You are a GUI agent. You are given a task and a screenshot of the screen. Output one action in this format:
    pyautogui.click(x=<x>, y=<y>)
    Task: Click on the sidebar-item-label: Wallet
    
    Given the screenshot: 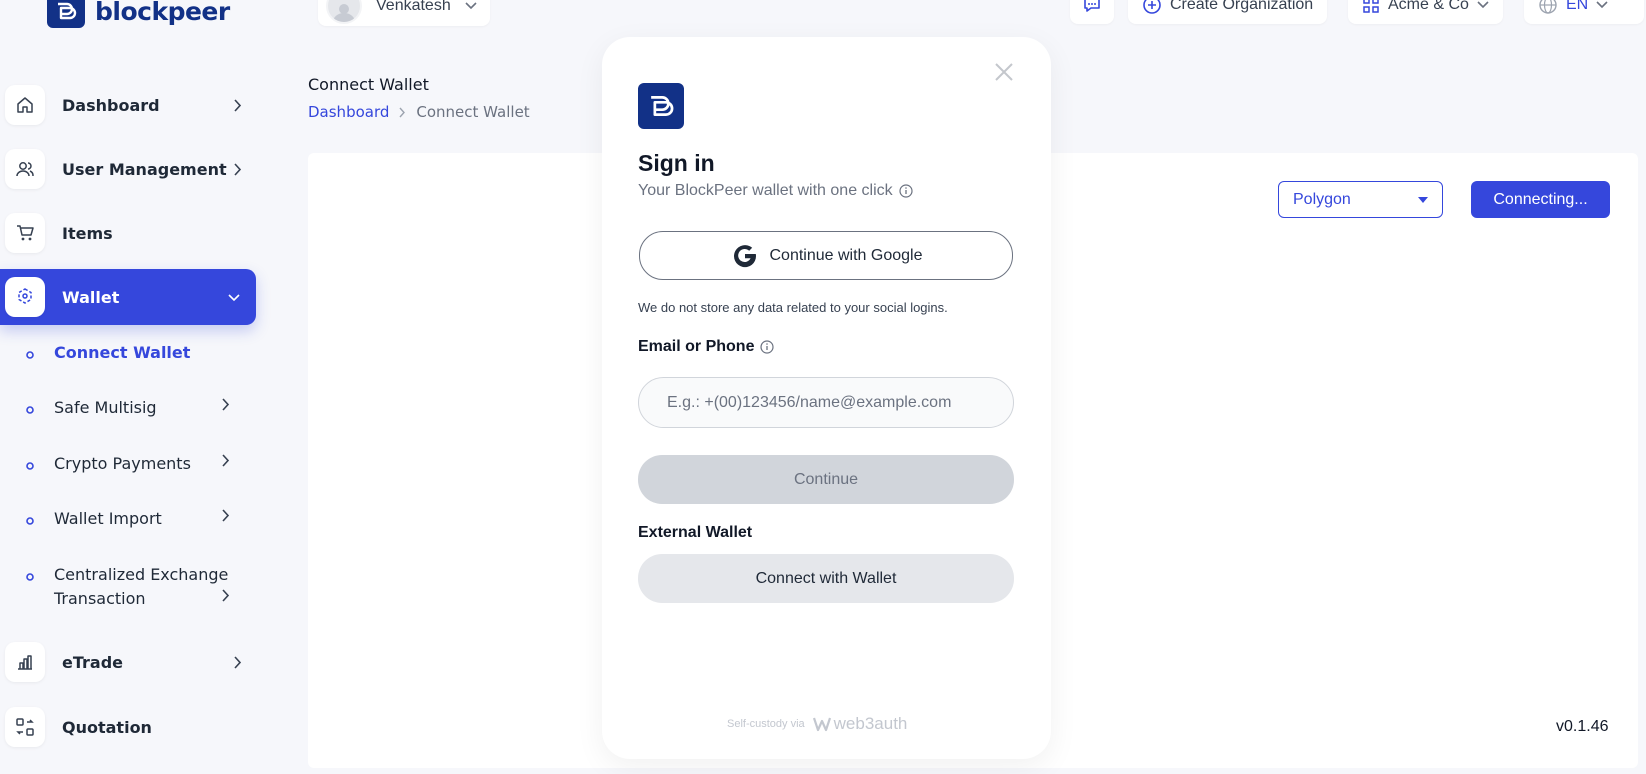 What is the action you would take?
    pyautogui.click(x=91, y=297)
    